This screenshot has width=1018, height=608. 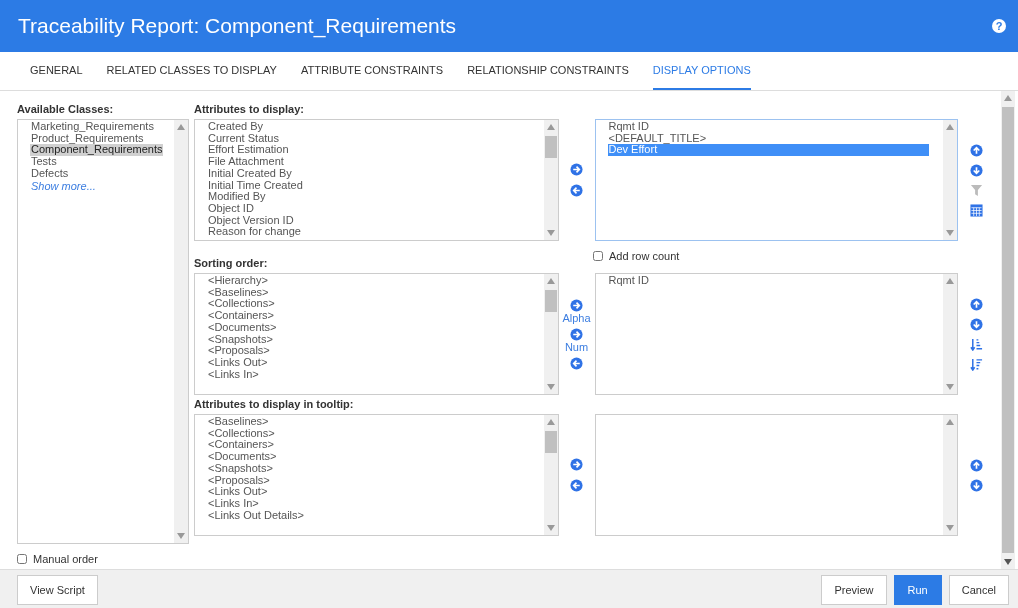 What do you see at coordinates (66, 110) in the screenshot?
I see `section-label: Available Classes:` at bounding box center [66, 110].